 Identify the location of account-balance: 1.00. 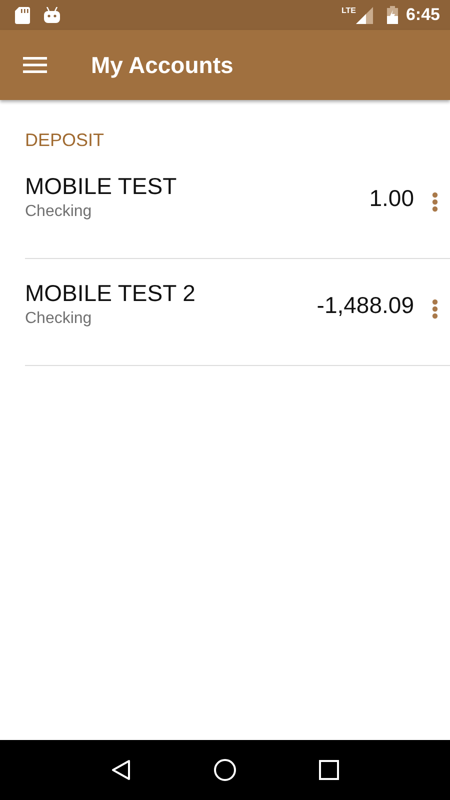
(391, 198).